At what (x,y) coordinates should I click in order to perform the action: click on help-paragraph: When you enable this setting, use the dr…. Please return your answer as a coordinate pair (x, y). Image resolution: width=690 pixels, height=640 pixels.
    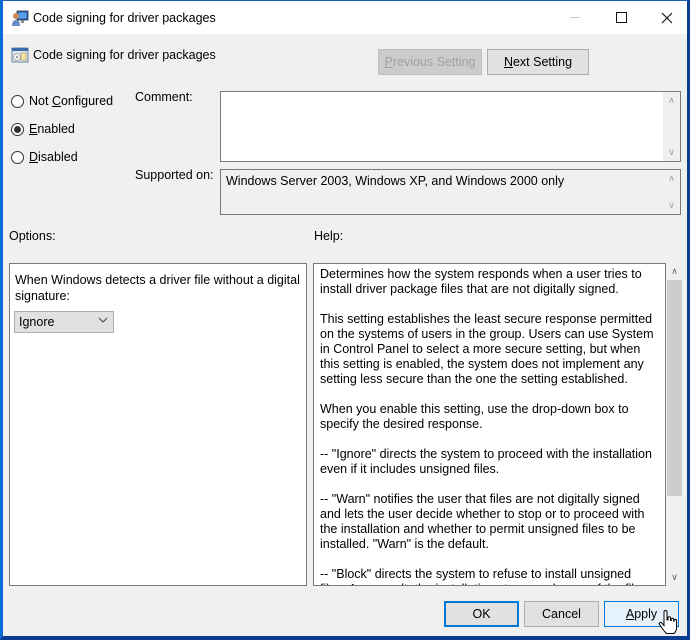
    Looking at the image, I should click on (474, 416).